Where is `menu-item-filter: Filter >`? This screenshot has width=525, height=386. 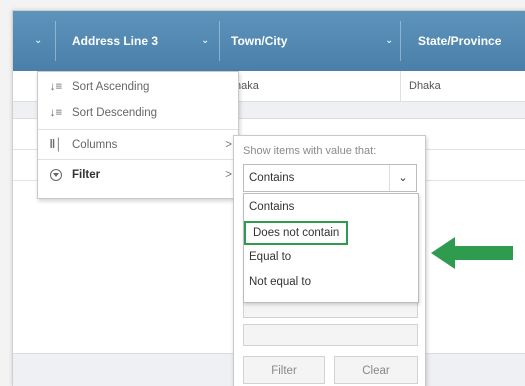 menu-item-filter: Filter > is located at coordinates (138, 175).